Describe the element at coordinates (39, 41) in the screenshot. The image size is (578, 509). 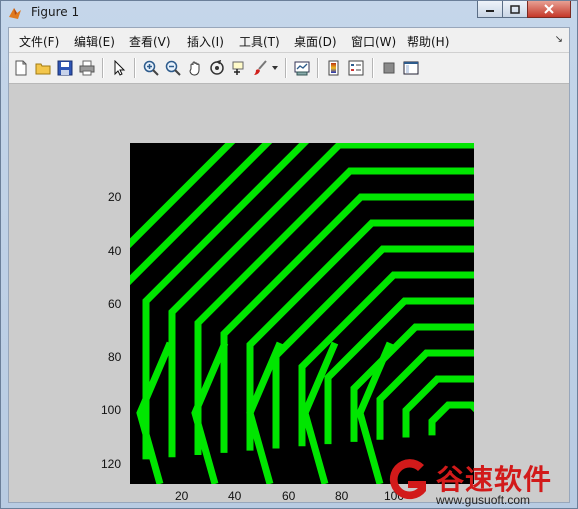
I see `menu-file: 文件(F)` at that location.